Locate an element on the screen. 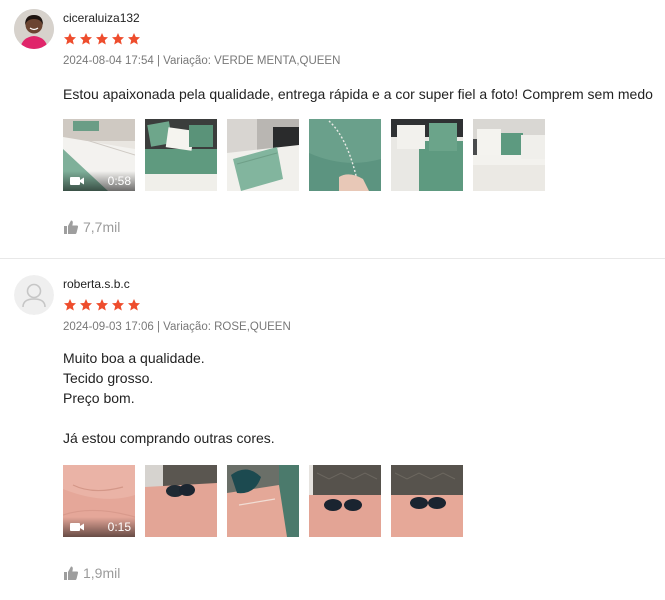 The width and height of the screenshot is (665, 600). video-duration: 0:15 is located at coordinates (119, 527).